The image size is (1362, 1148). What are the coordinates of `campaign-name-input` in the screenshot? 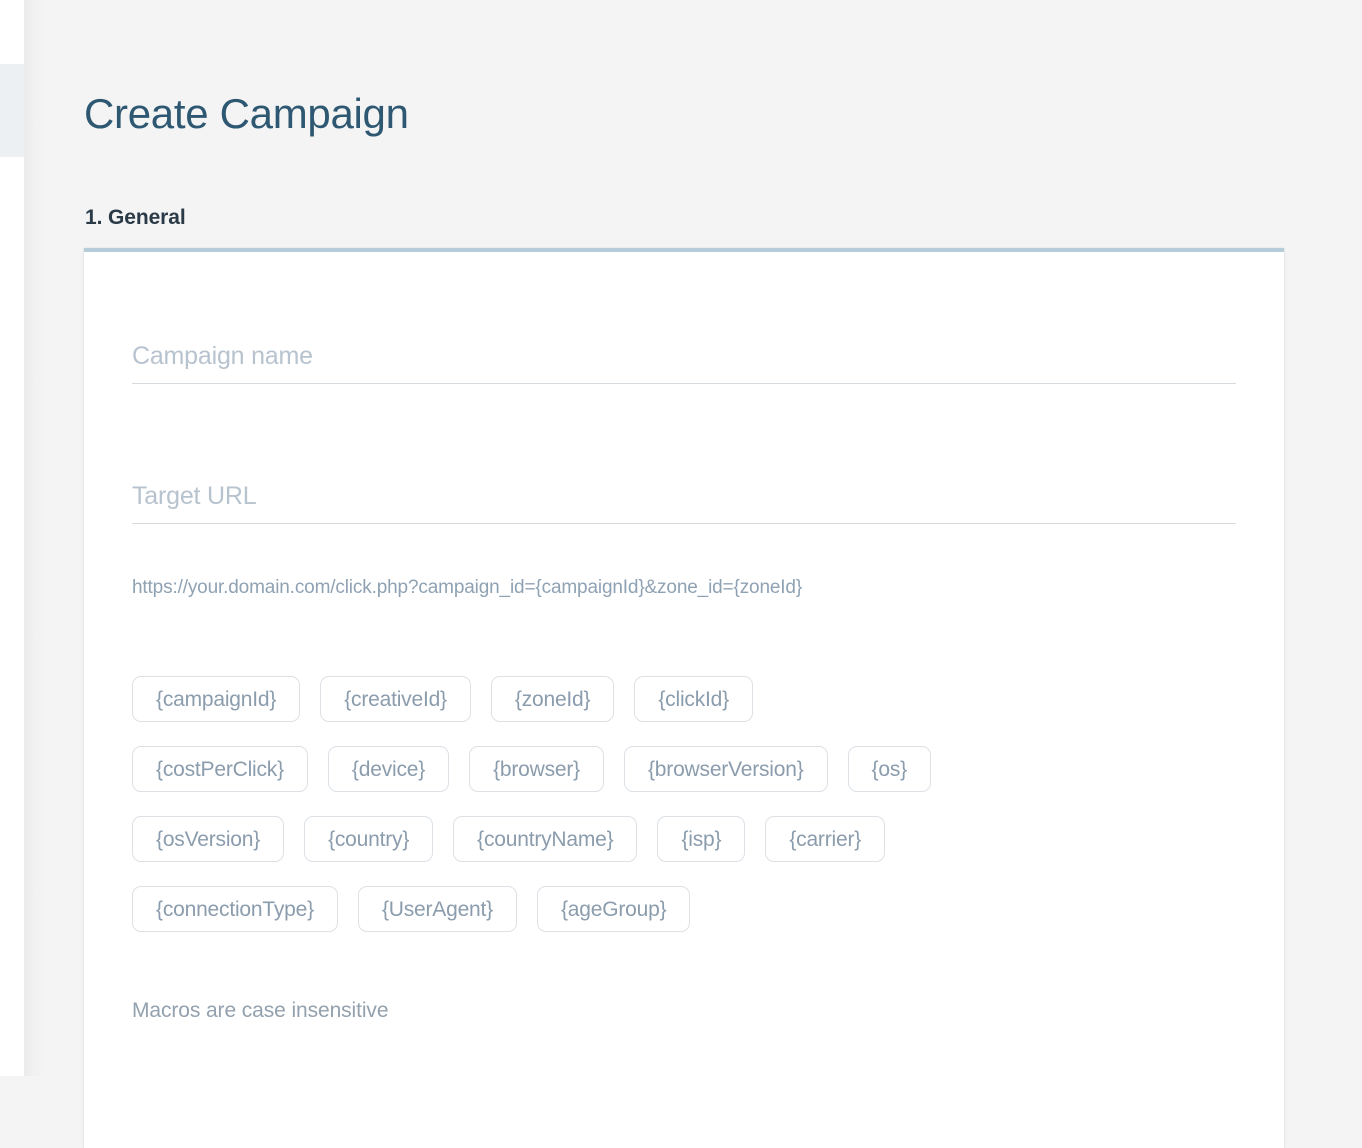 It's located at (684, 363).